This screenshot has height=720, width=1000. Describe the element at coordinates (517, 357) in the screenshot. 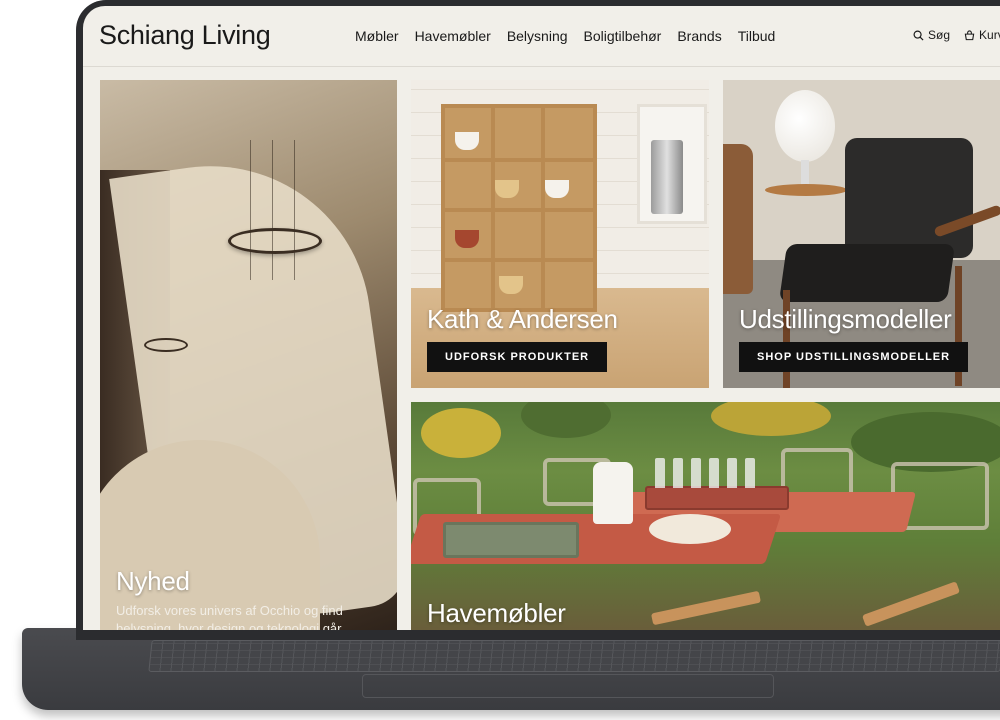

I see `explore-products-button: UDFORSK PRODUKTER` at that location.